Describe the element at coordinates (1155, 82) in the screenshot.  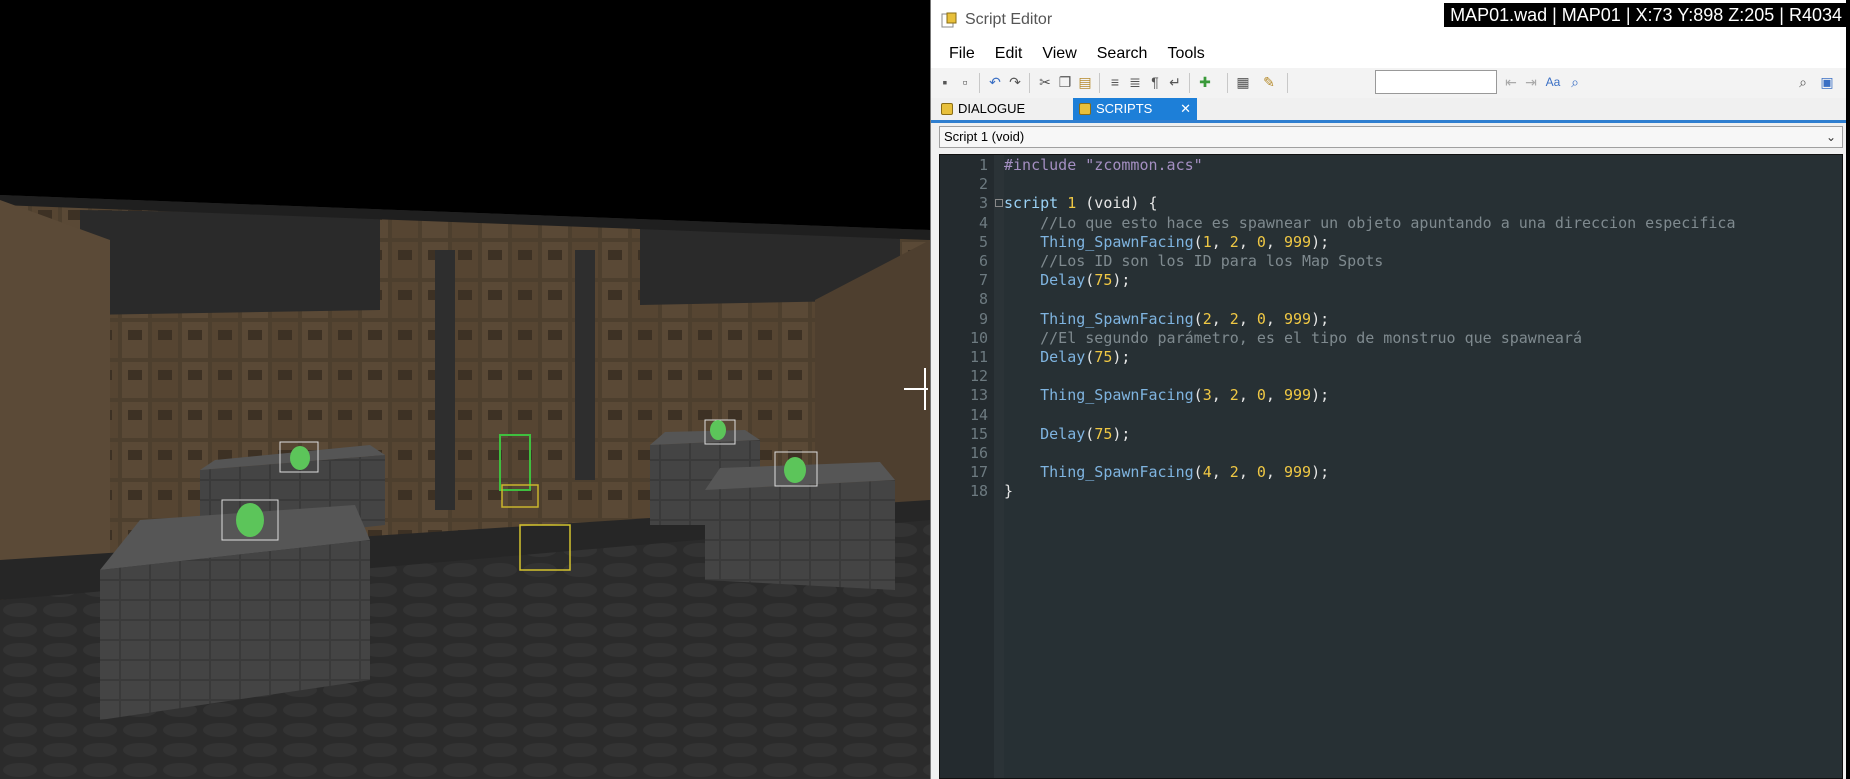
I see `paragraph-icon: ¶` at that location.